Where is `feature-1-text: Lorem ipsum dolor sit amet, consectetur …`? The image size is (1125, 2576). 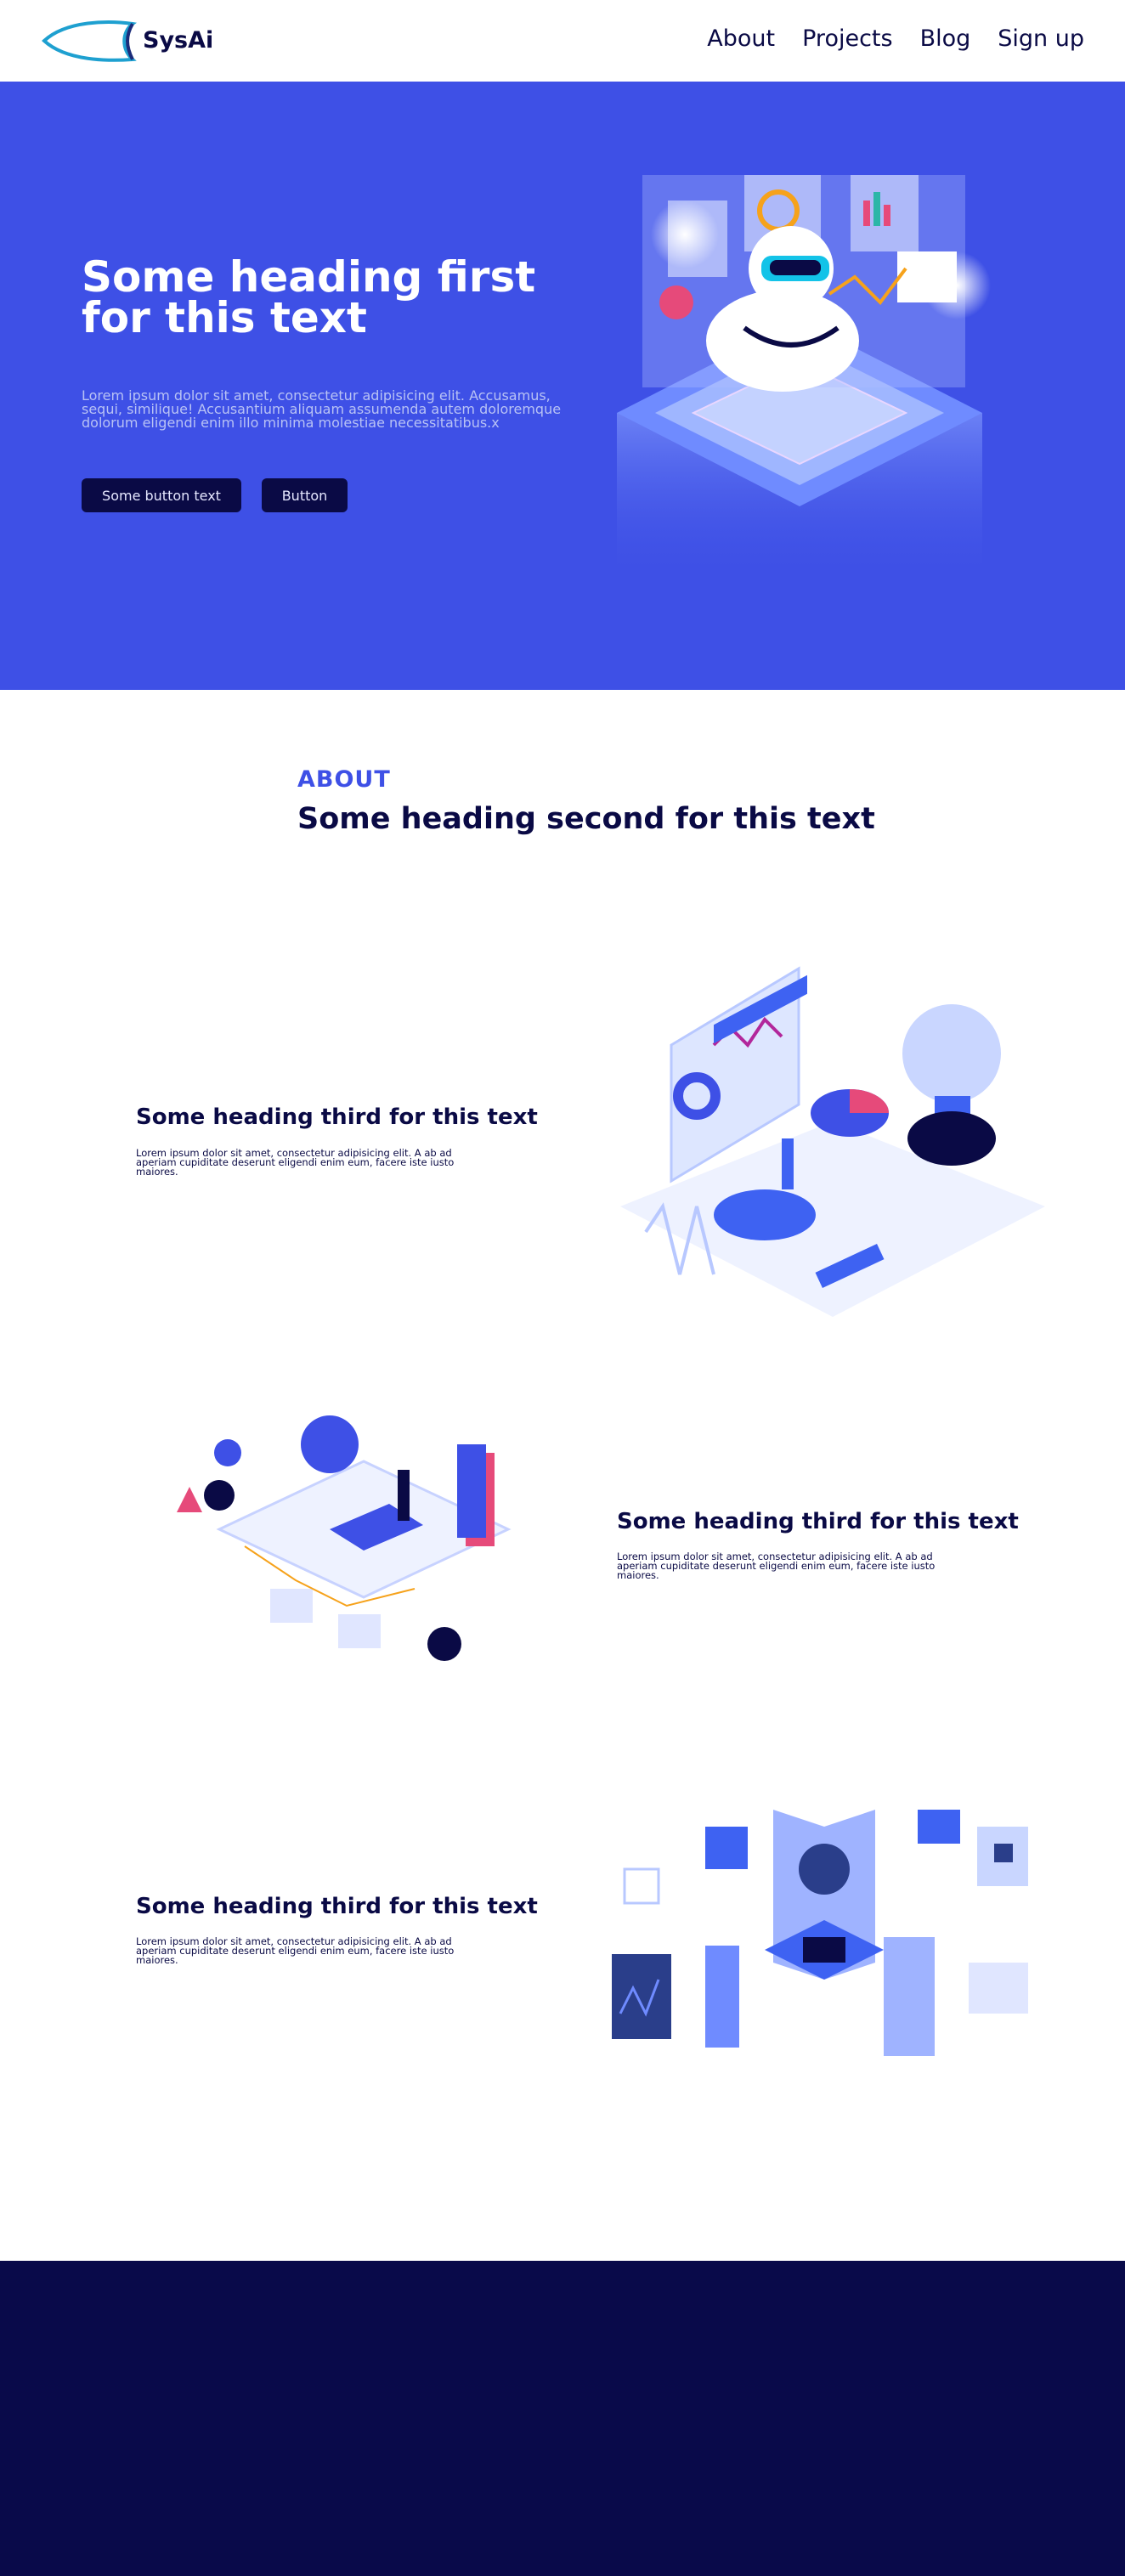
feature-1-text: Lorem ipsum dolor sit amet, consectetur … is located at coordinates (295, 1162).